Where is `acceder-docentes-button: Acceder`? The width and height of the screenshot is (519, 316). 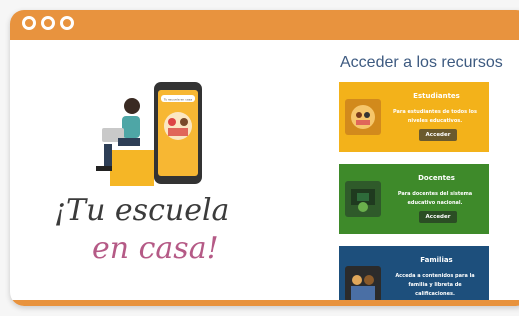 acceder-docentes-button: Acceder is located at coordinates (438, 217).